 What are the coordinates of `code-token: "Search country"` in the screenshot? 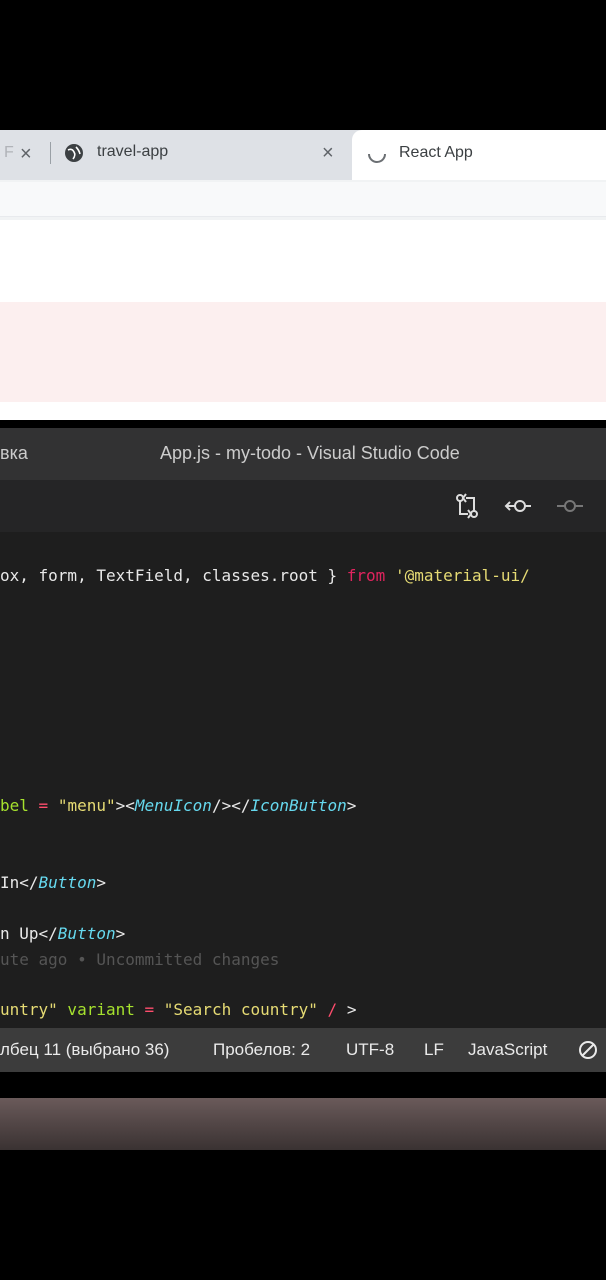 It's located at (236, 1009).